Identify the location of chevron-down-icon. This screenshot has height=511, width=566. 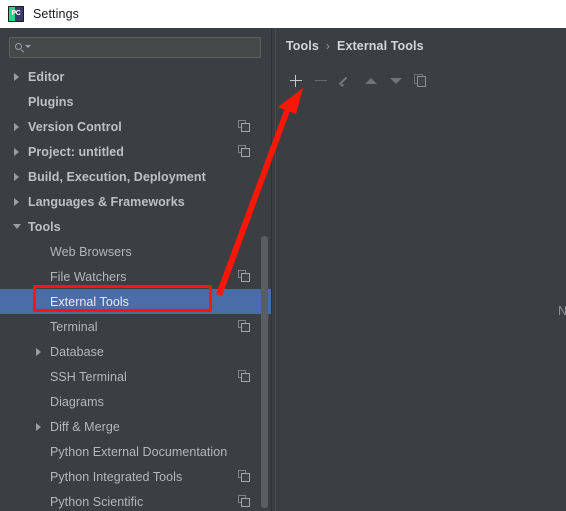
(17, 226).